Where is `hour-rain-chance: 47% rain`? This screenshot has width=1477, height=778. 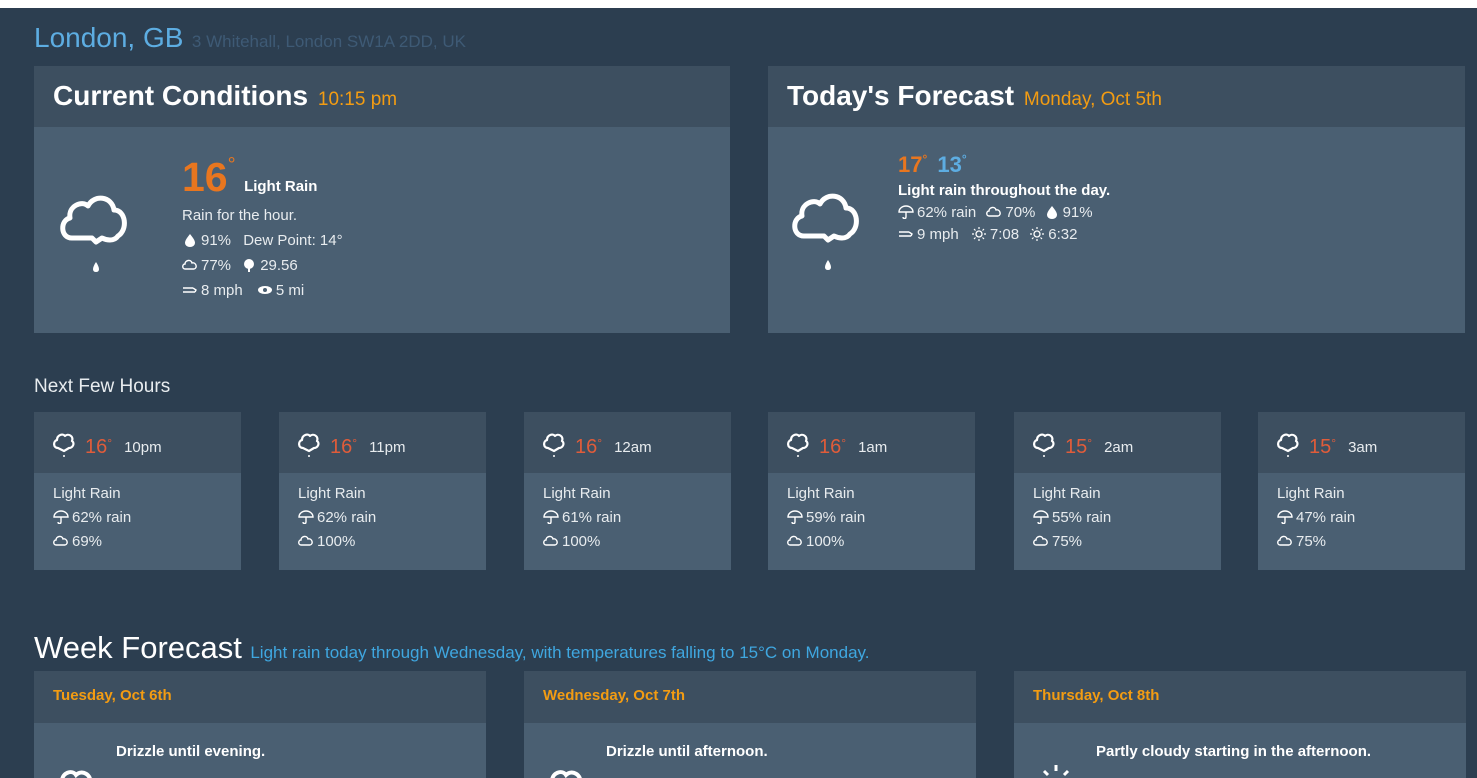
hour-rain-chance: 47% rain is located at coordinates (1326, 517).